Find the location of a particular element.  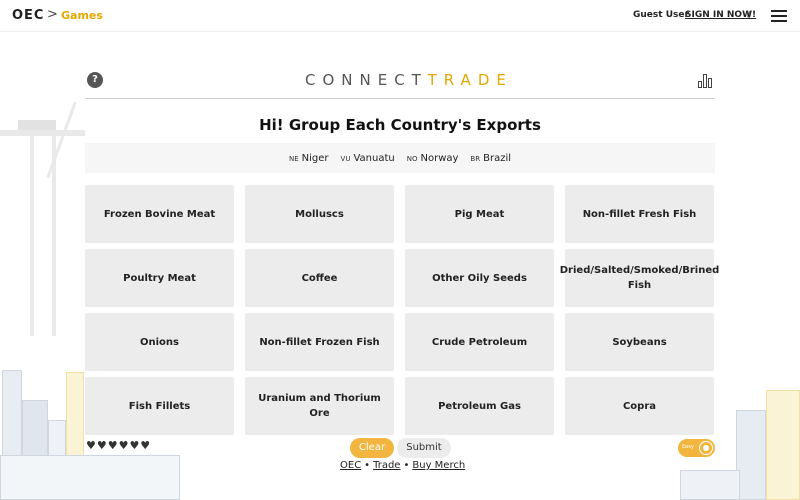

footer-links: OEC • Trade • Buy Merch is located at coordinates (402, 465).